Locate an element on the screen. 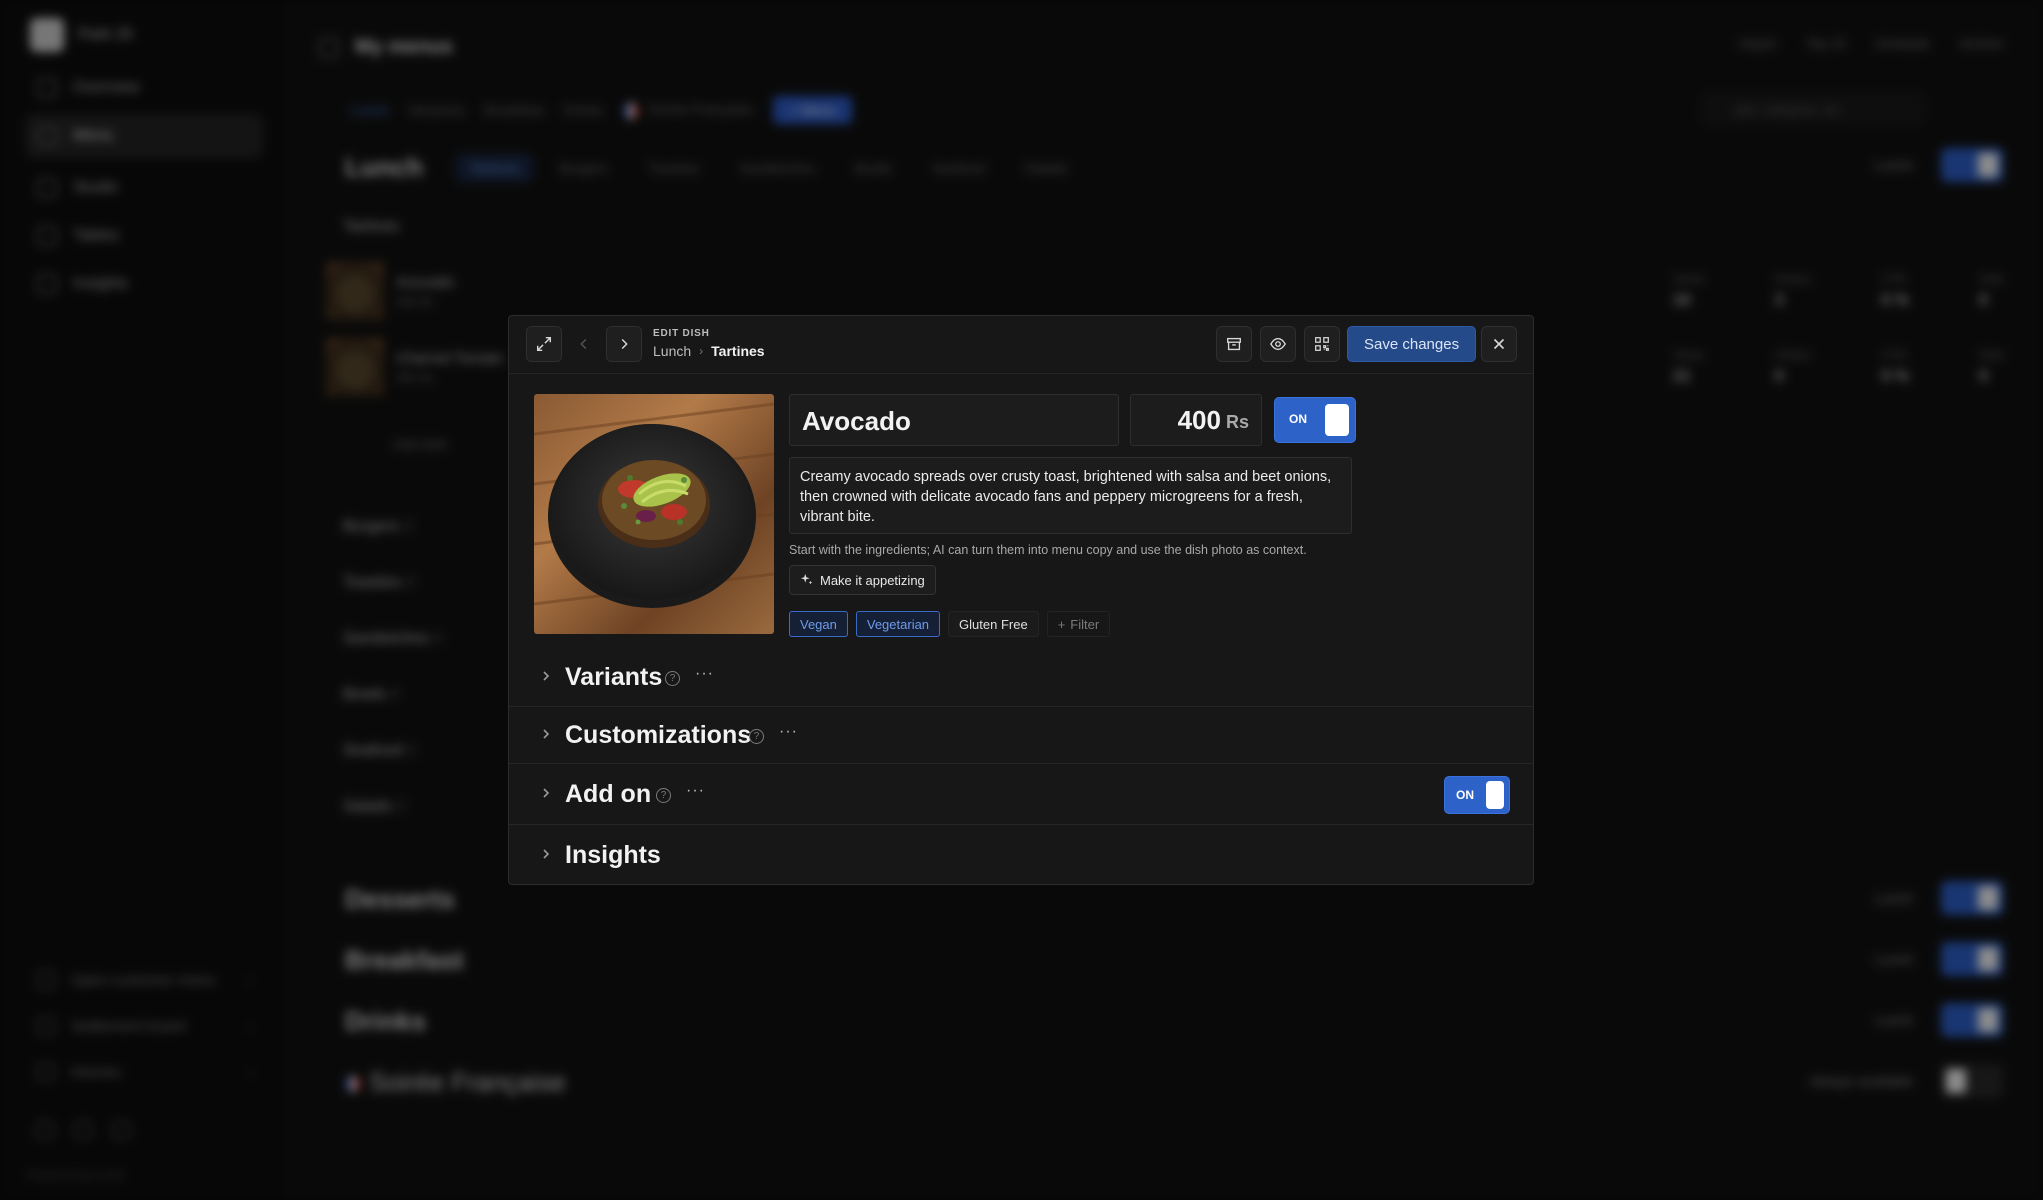 The width and height of the screenshot is (2043, 1200). breadcrumb-menu: Lunch is located at coordinates (672, 351).